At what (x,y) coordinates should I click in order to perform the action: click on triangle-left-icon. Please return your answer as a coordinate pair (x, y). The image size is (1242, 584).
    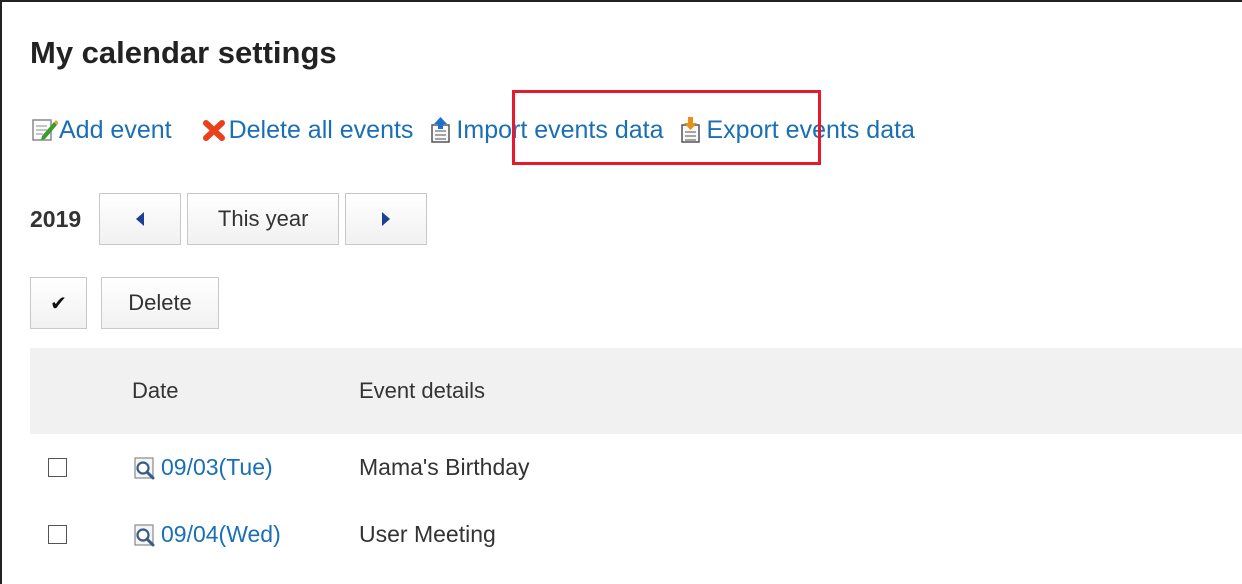
    Looking at the image, I should click on (140, 219).